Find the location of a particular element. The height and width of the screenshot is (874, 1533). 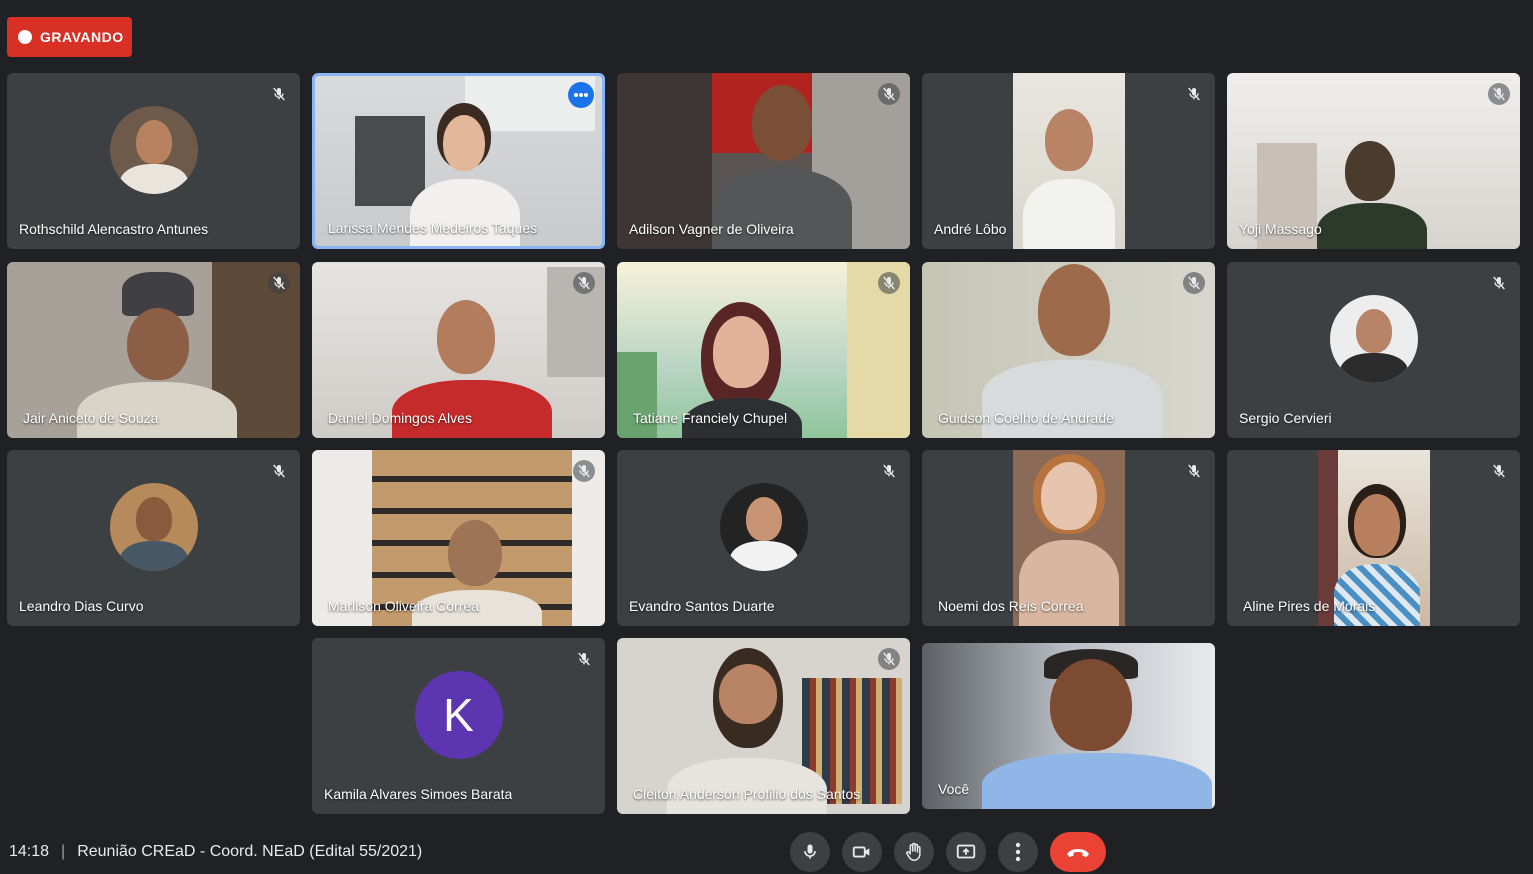

participant-tile: Leandro Dias Curvo is located at coordinates (153, 538).